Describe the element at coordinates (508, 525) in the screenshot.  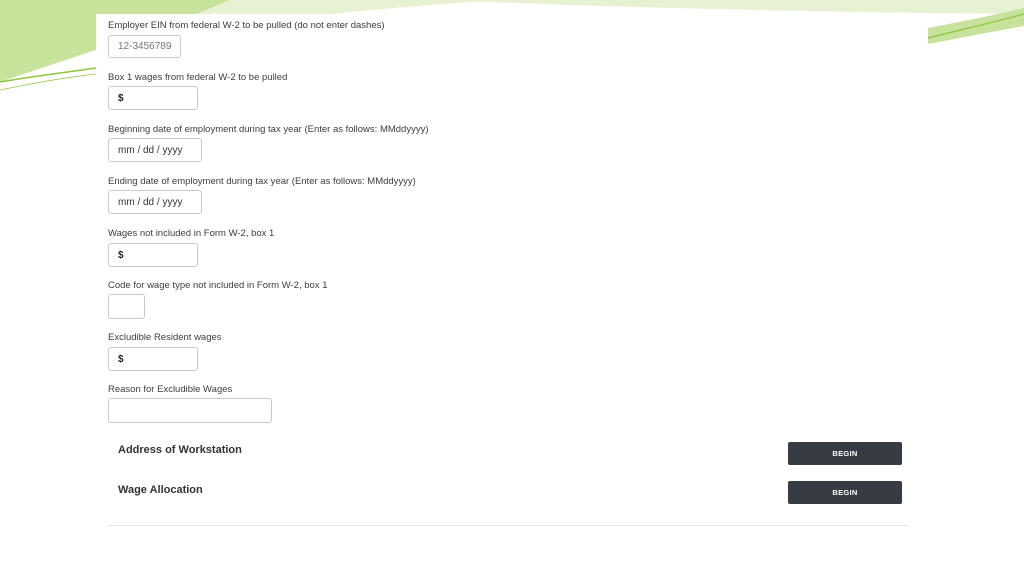
I see `section-divider` at that location.